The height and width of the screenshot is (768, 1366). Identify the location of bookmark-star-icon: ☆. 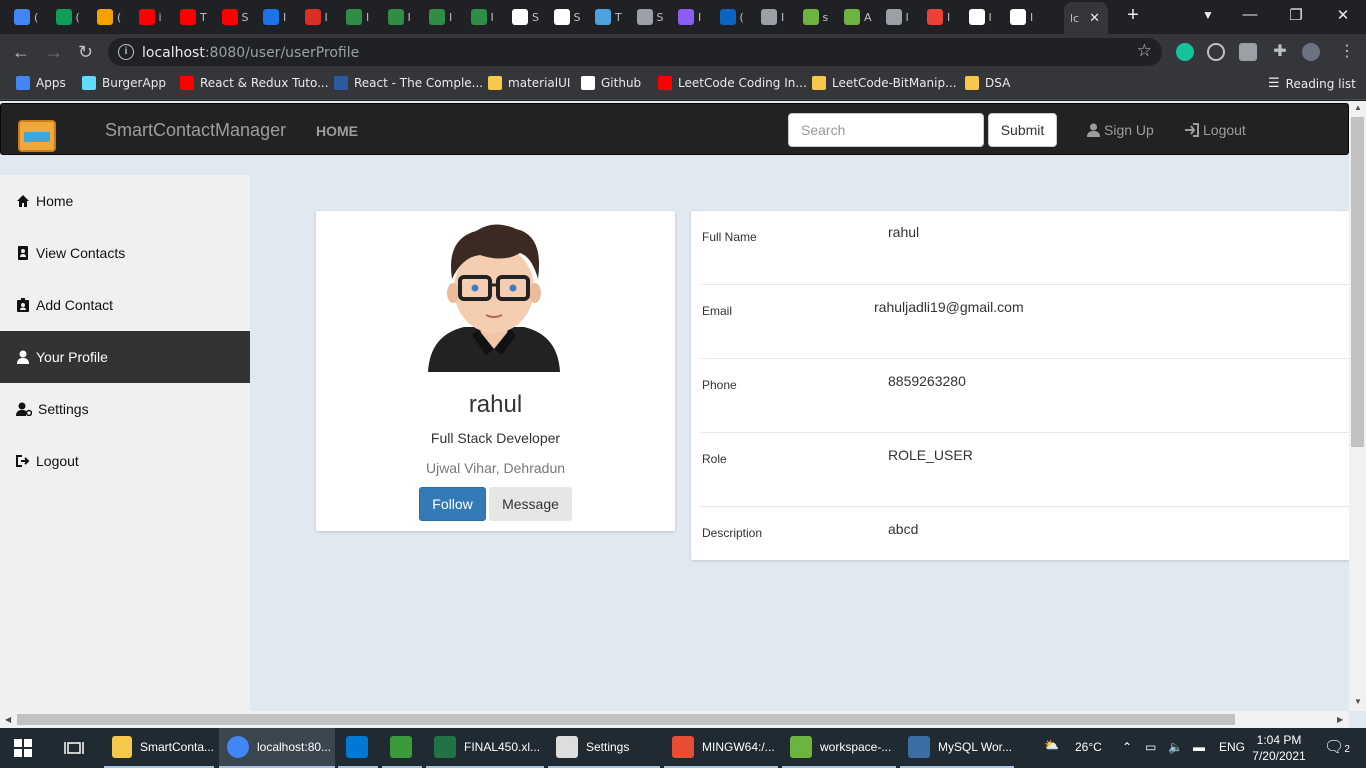
(1144, 51).